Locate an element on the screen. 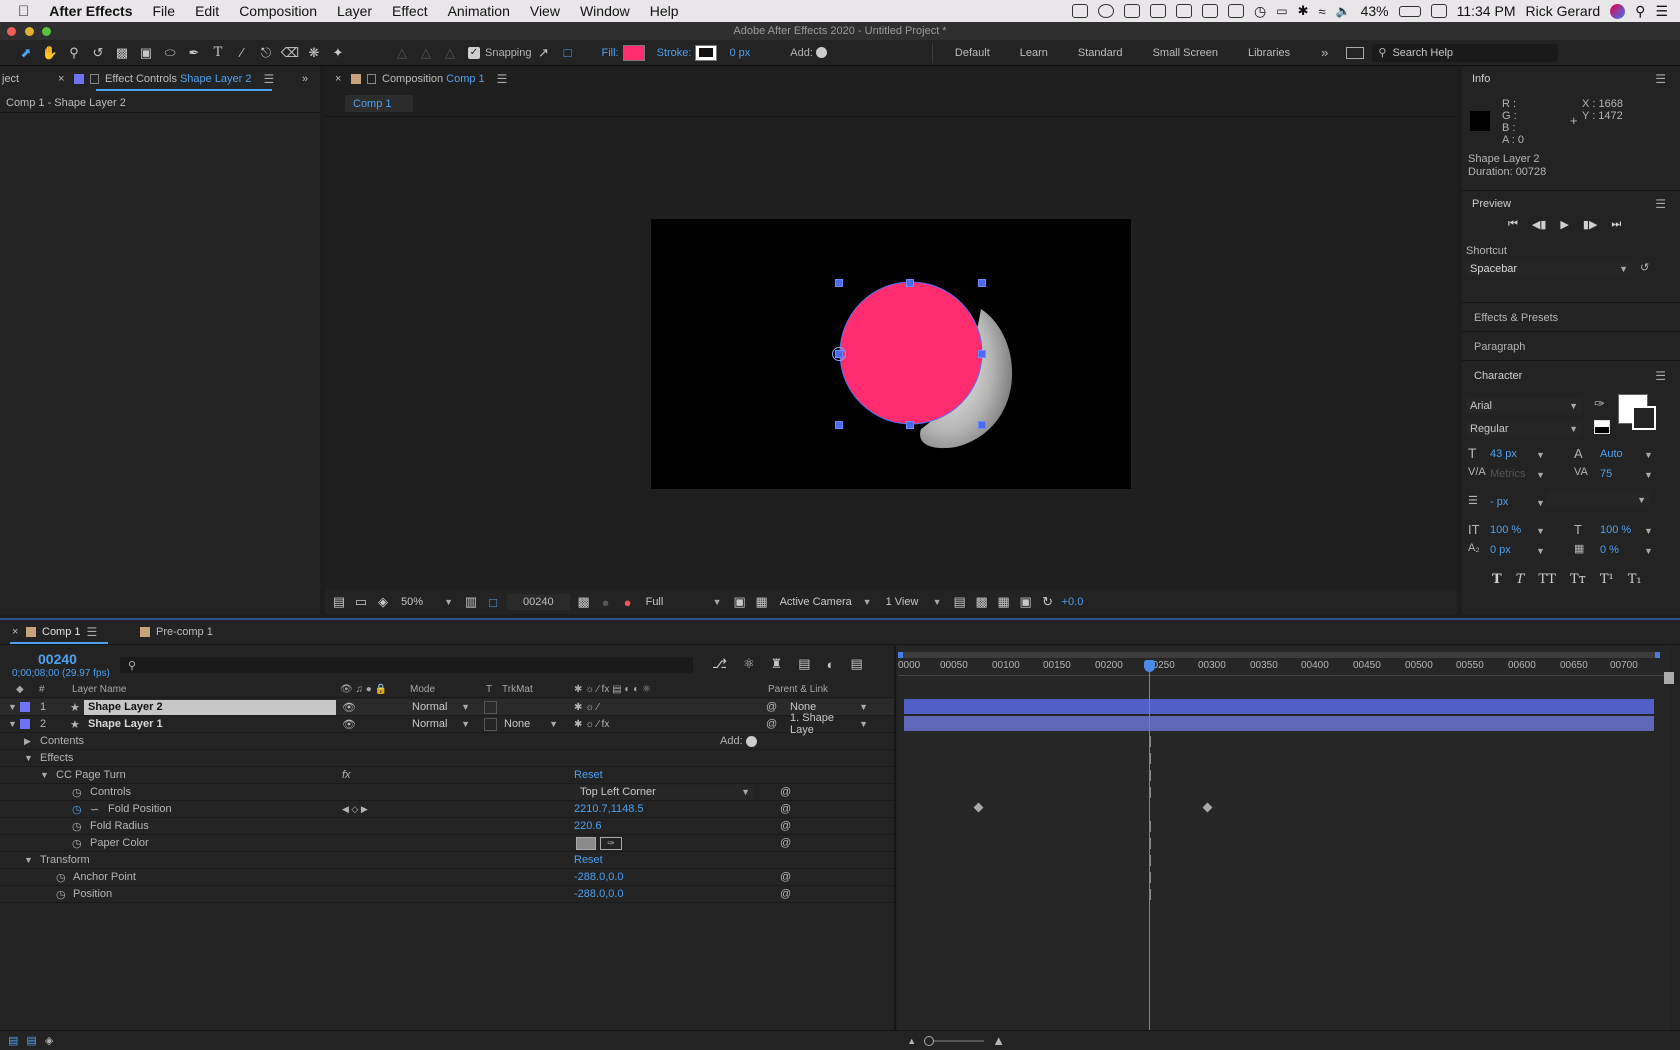 The width and height of the screenshot is (1680, 1050). comp-lock-icon is located at coordinates (371, 79).